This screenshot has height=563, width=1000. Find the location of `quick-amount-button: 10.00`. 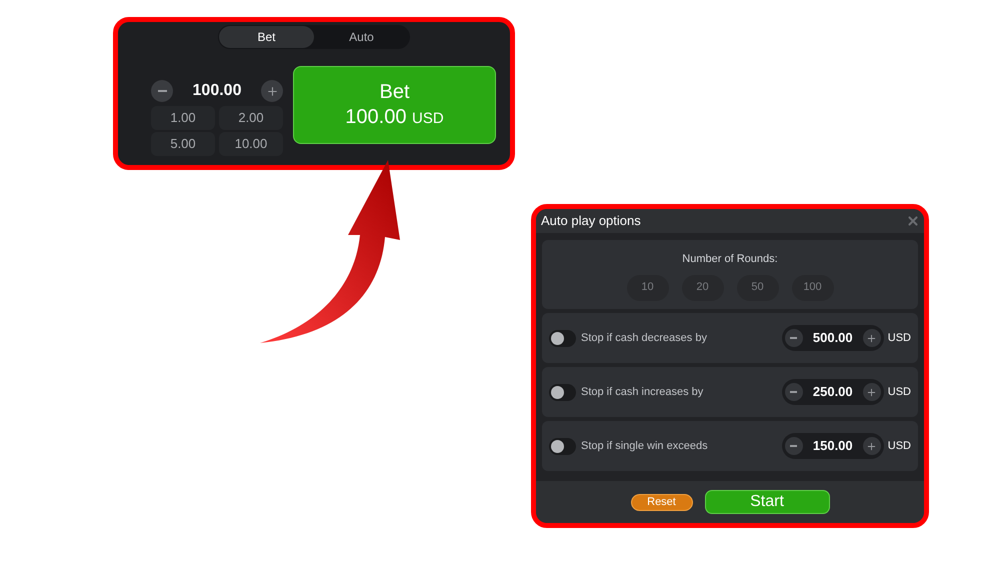

quick-amount-button: 10.00 is located at coordinates (251, 144).